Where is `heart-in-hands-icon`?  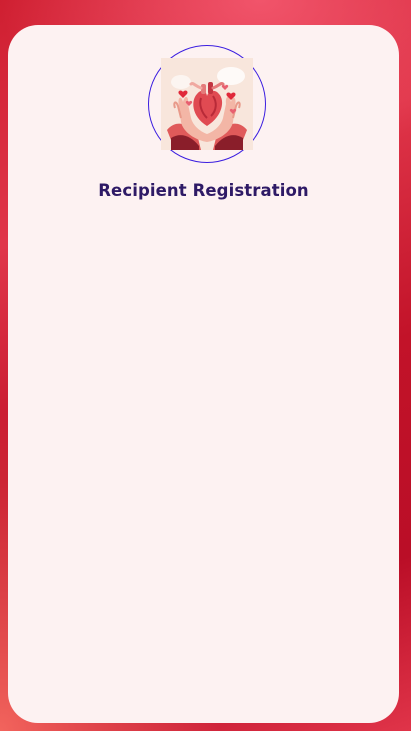 heart-in-hands-icon is located at coordinates (207, 104).